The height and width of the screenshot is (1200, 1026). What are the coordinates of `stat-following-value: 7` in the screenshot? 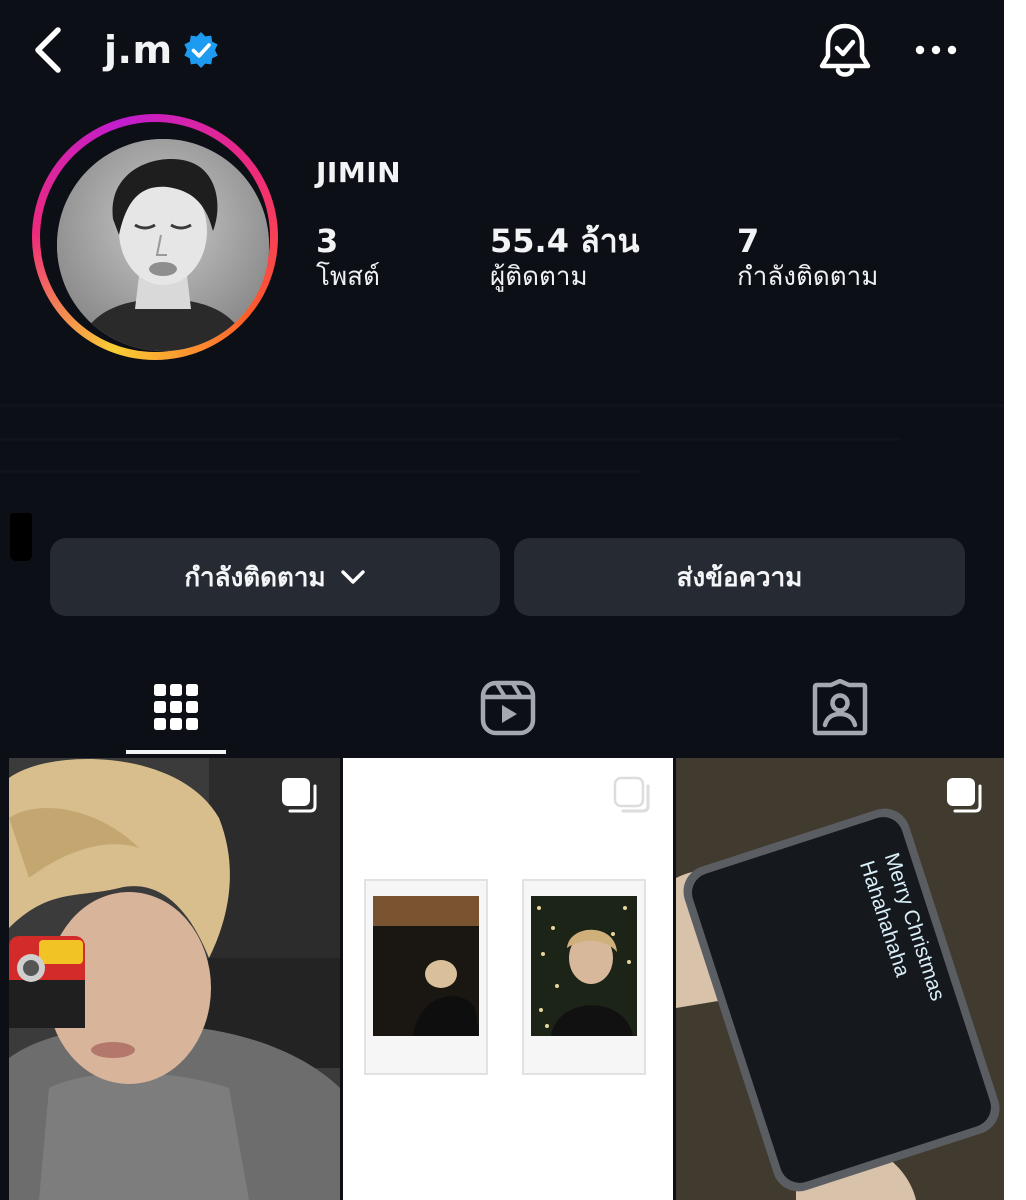 It's located at (748, 241).